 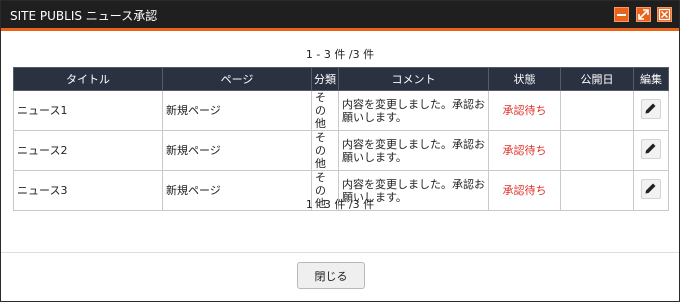 I want to click on title-bar: SITE PUBLIS ニュース承認, so click(x=340, y=16).